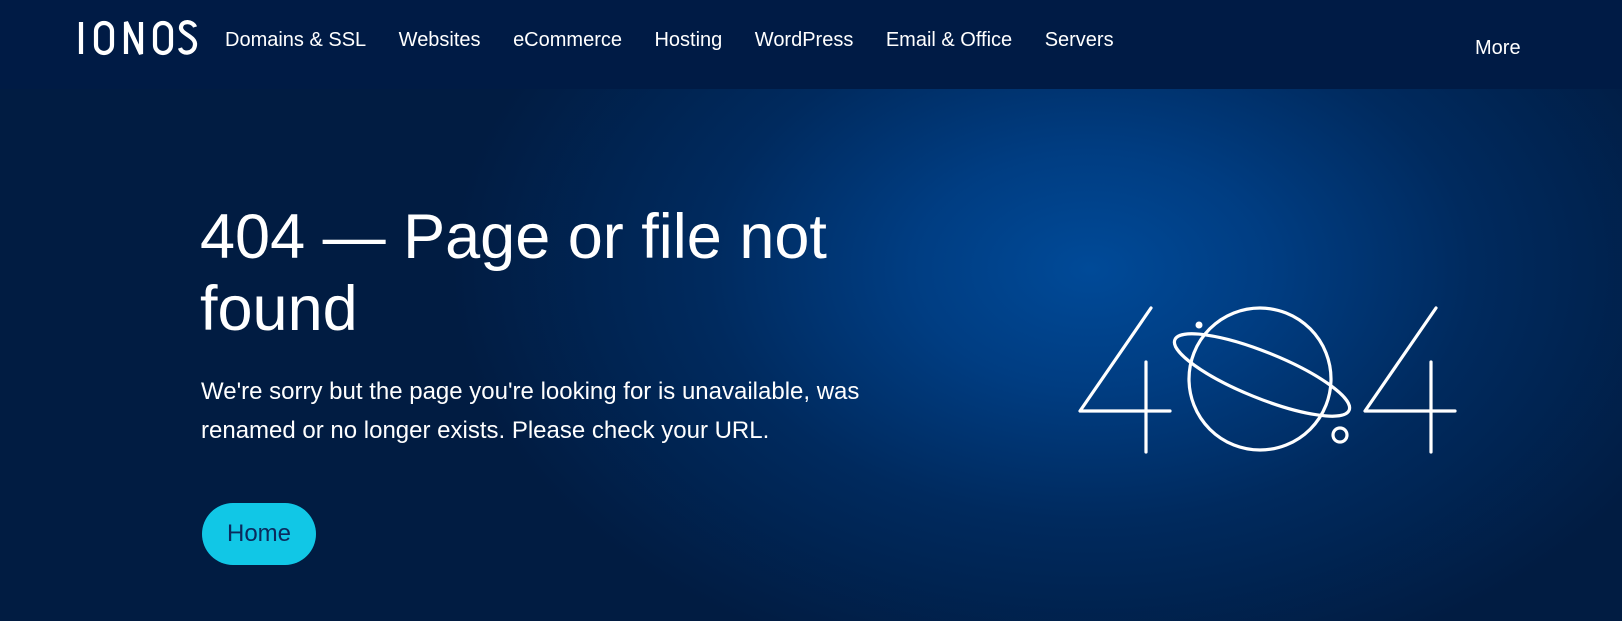 This screenshot has width=1622, height=621. What do you see at coordinates (440, 40) in the screenshot?
I see `nav-item-websites: Websites` at bounding box center [440, 40].